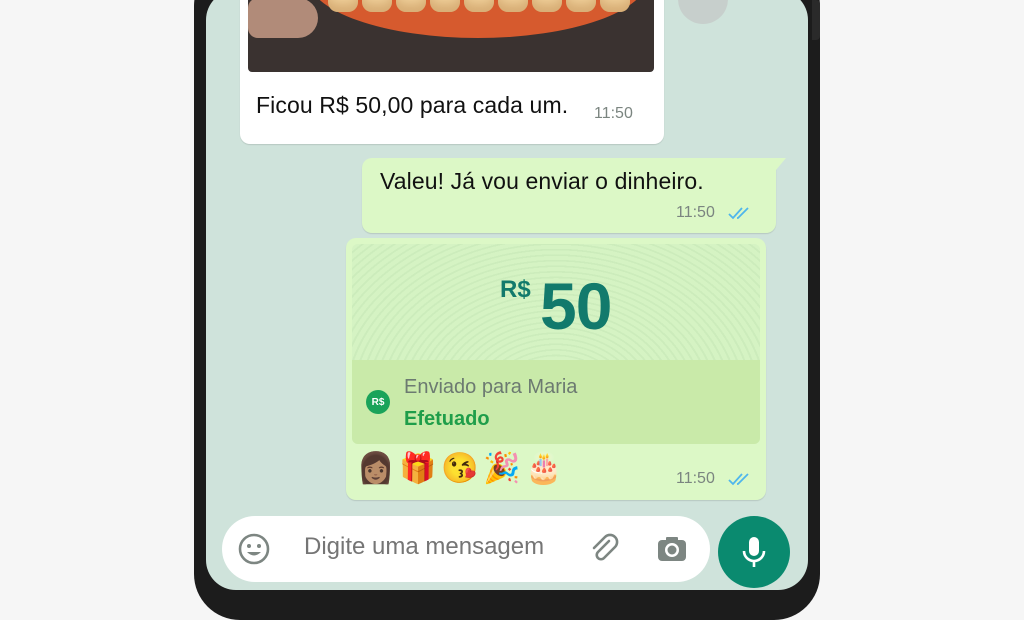  Describe the element at coordinates (502, 468) in the screenshot. I see `party-popper-emoji: 🎉` at that location.